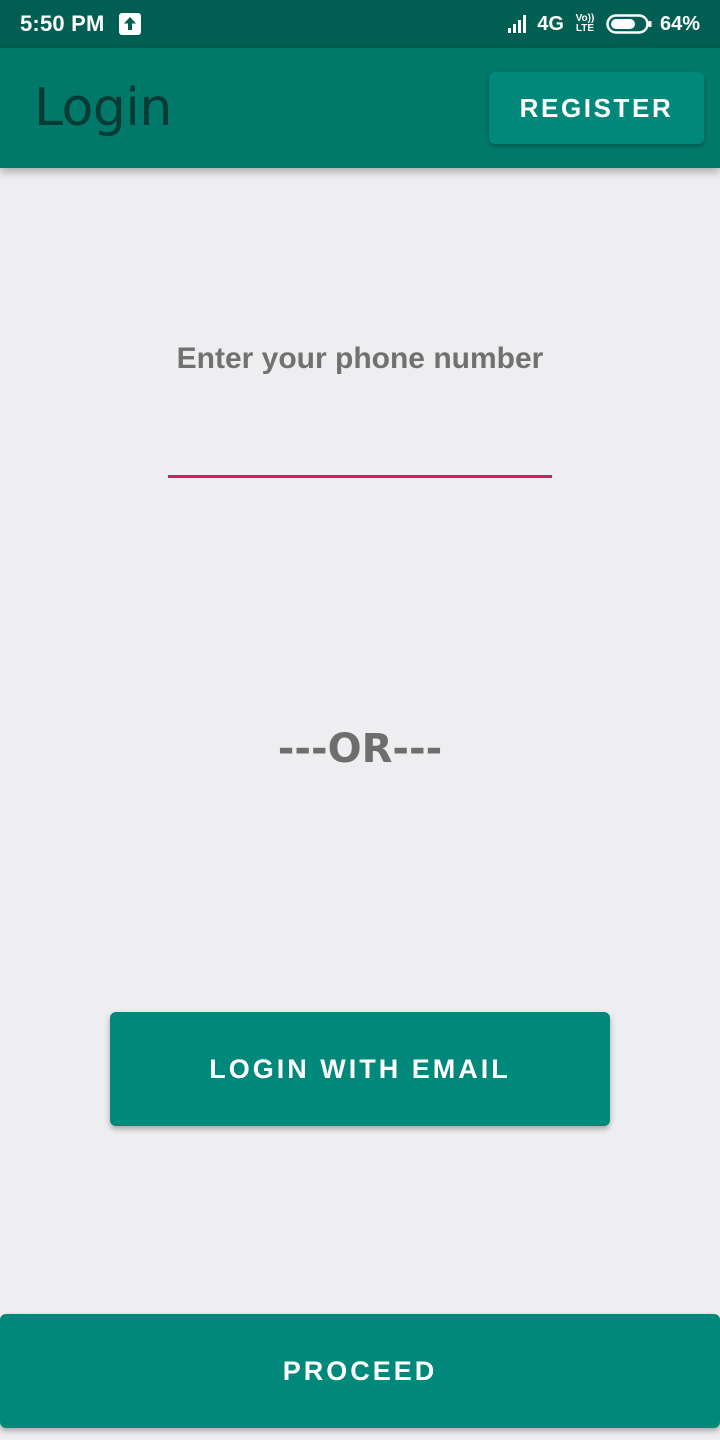 This screenshot has width=720, height=1440. Describe the element at coordinates (103, 108) in the screenshot. I see `page-title: Login` at that location.